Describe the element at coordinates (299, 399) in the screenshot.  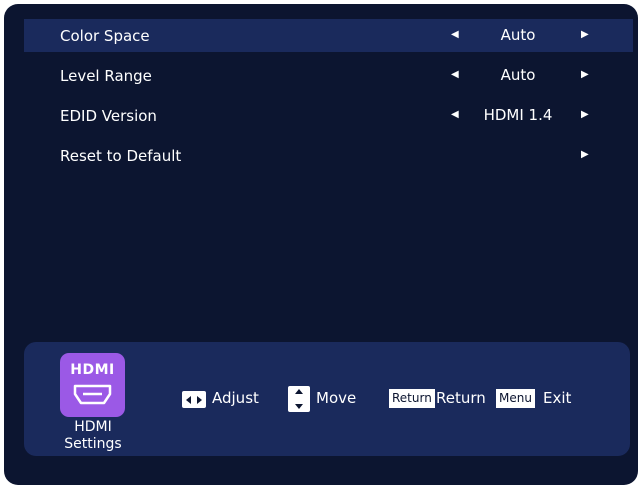
I see `up-down-keys-icon` at that location.